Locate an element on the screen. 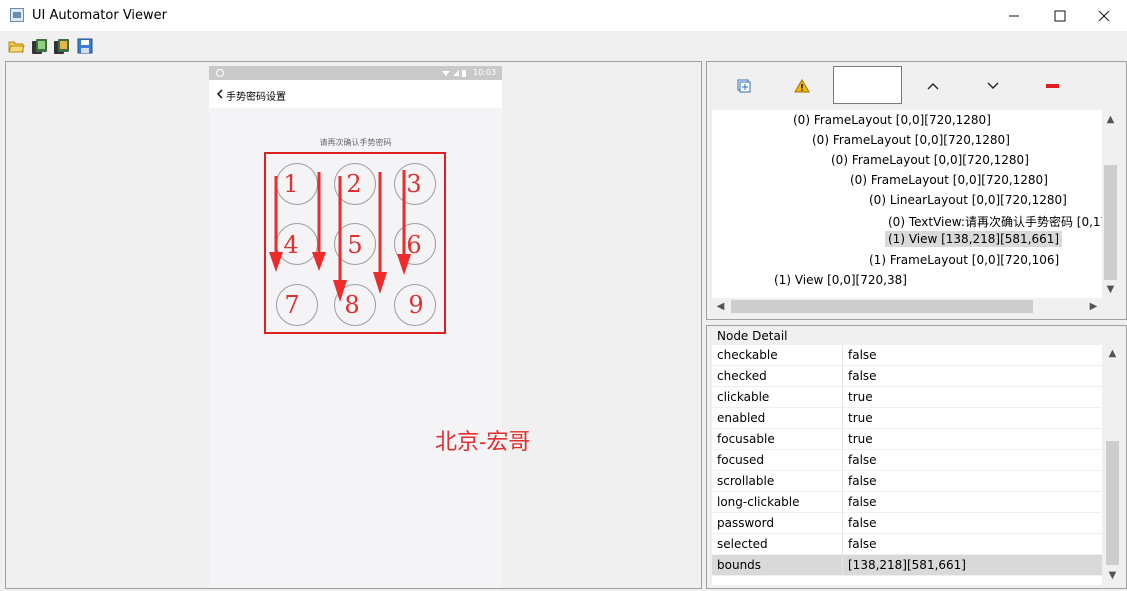 The width and height of the screenshot is (1127, 591). minimize-icon is located at coordinates (1014, 15).